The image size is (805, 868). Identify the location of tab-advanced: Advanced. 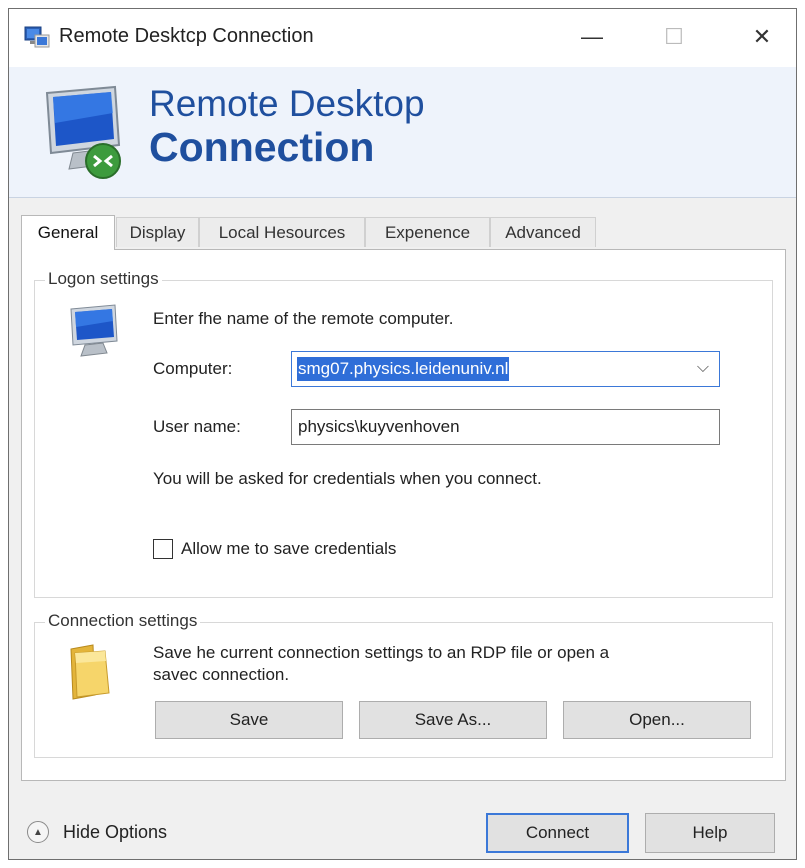
(543, 232).